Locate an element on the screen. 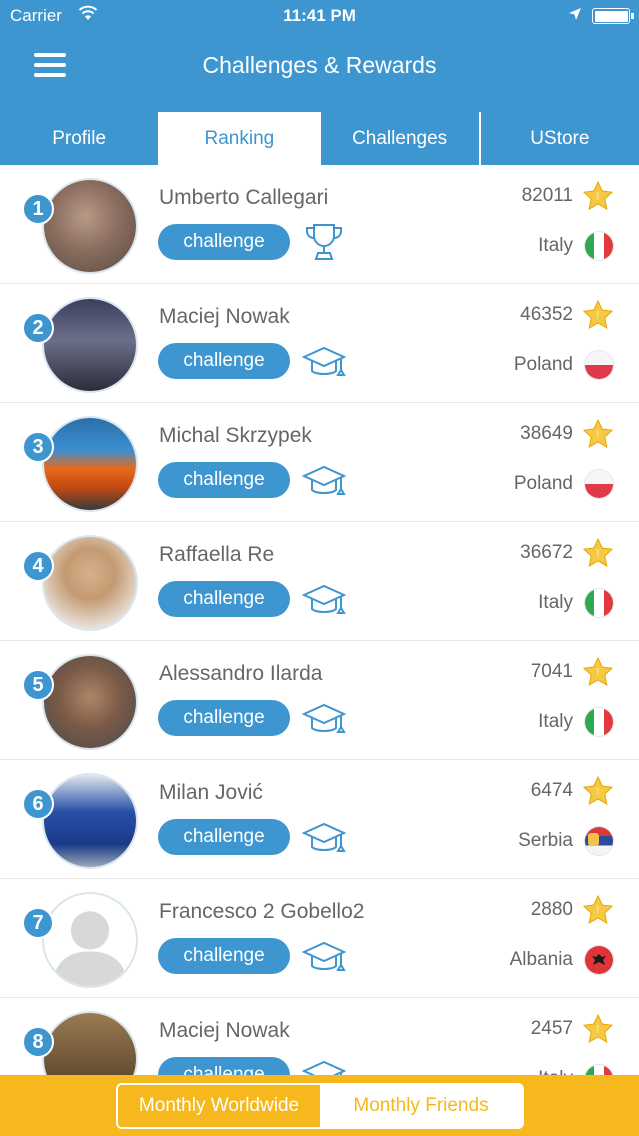  monthly-worldwide-segment: Monthly Worldwide is located at coordinates (219, 1106).